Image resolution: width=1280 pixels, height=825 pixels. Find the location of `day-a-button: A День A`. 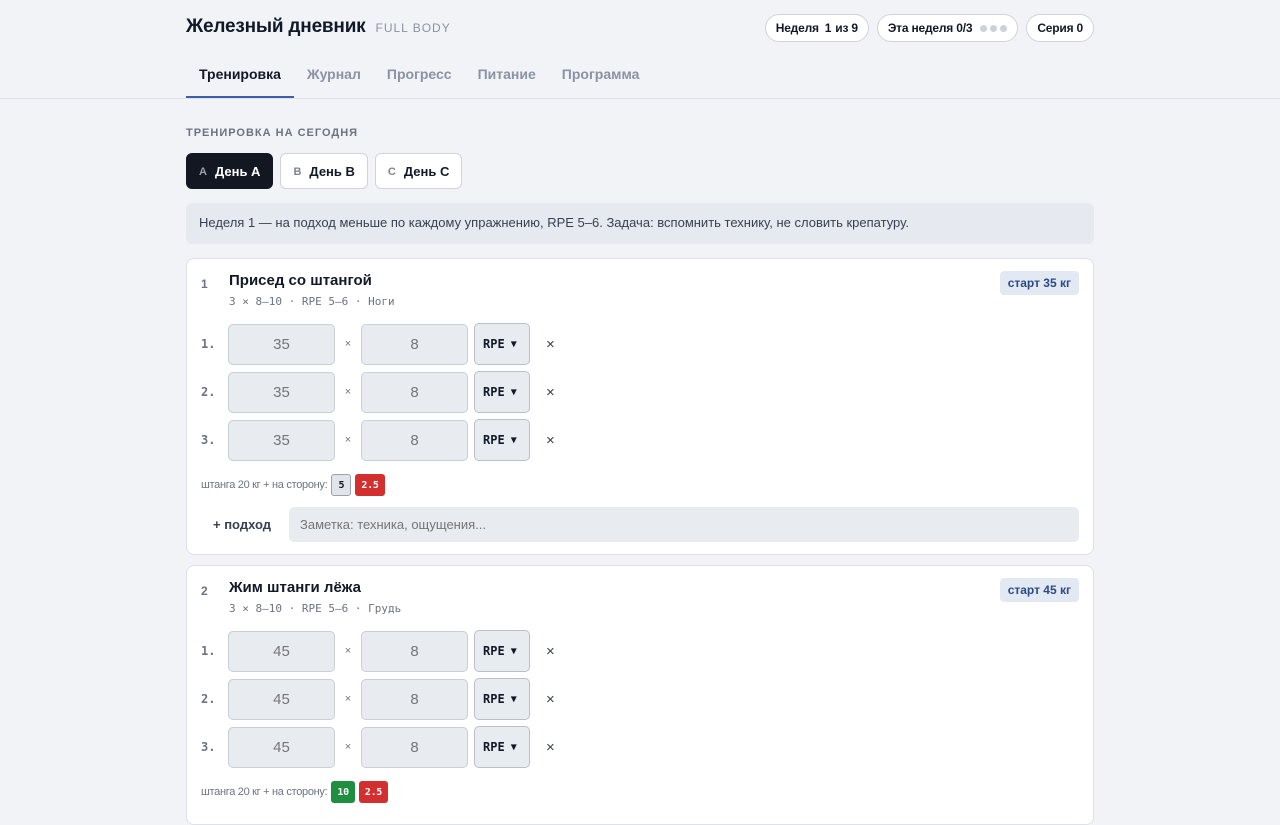

day-a-button: A День A is located at coordinates (230, 171).